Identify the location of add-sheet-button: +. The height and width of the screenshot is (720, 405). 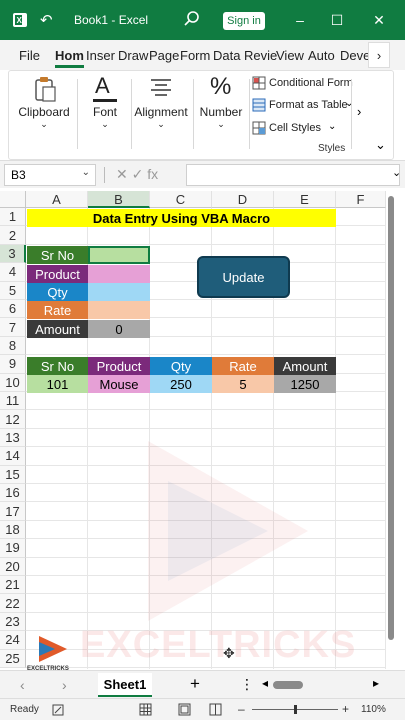
(195, 684).